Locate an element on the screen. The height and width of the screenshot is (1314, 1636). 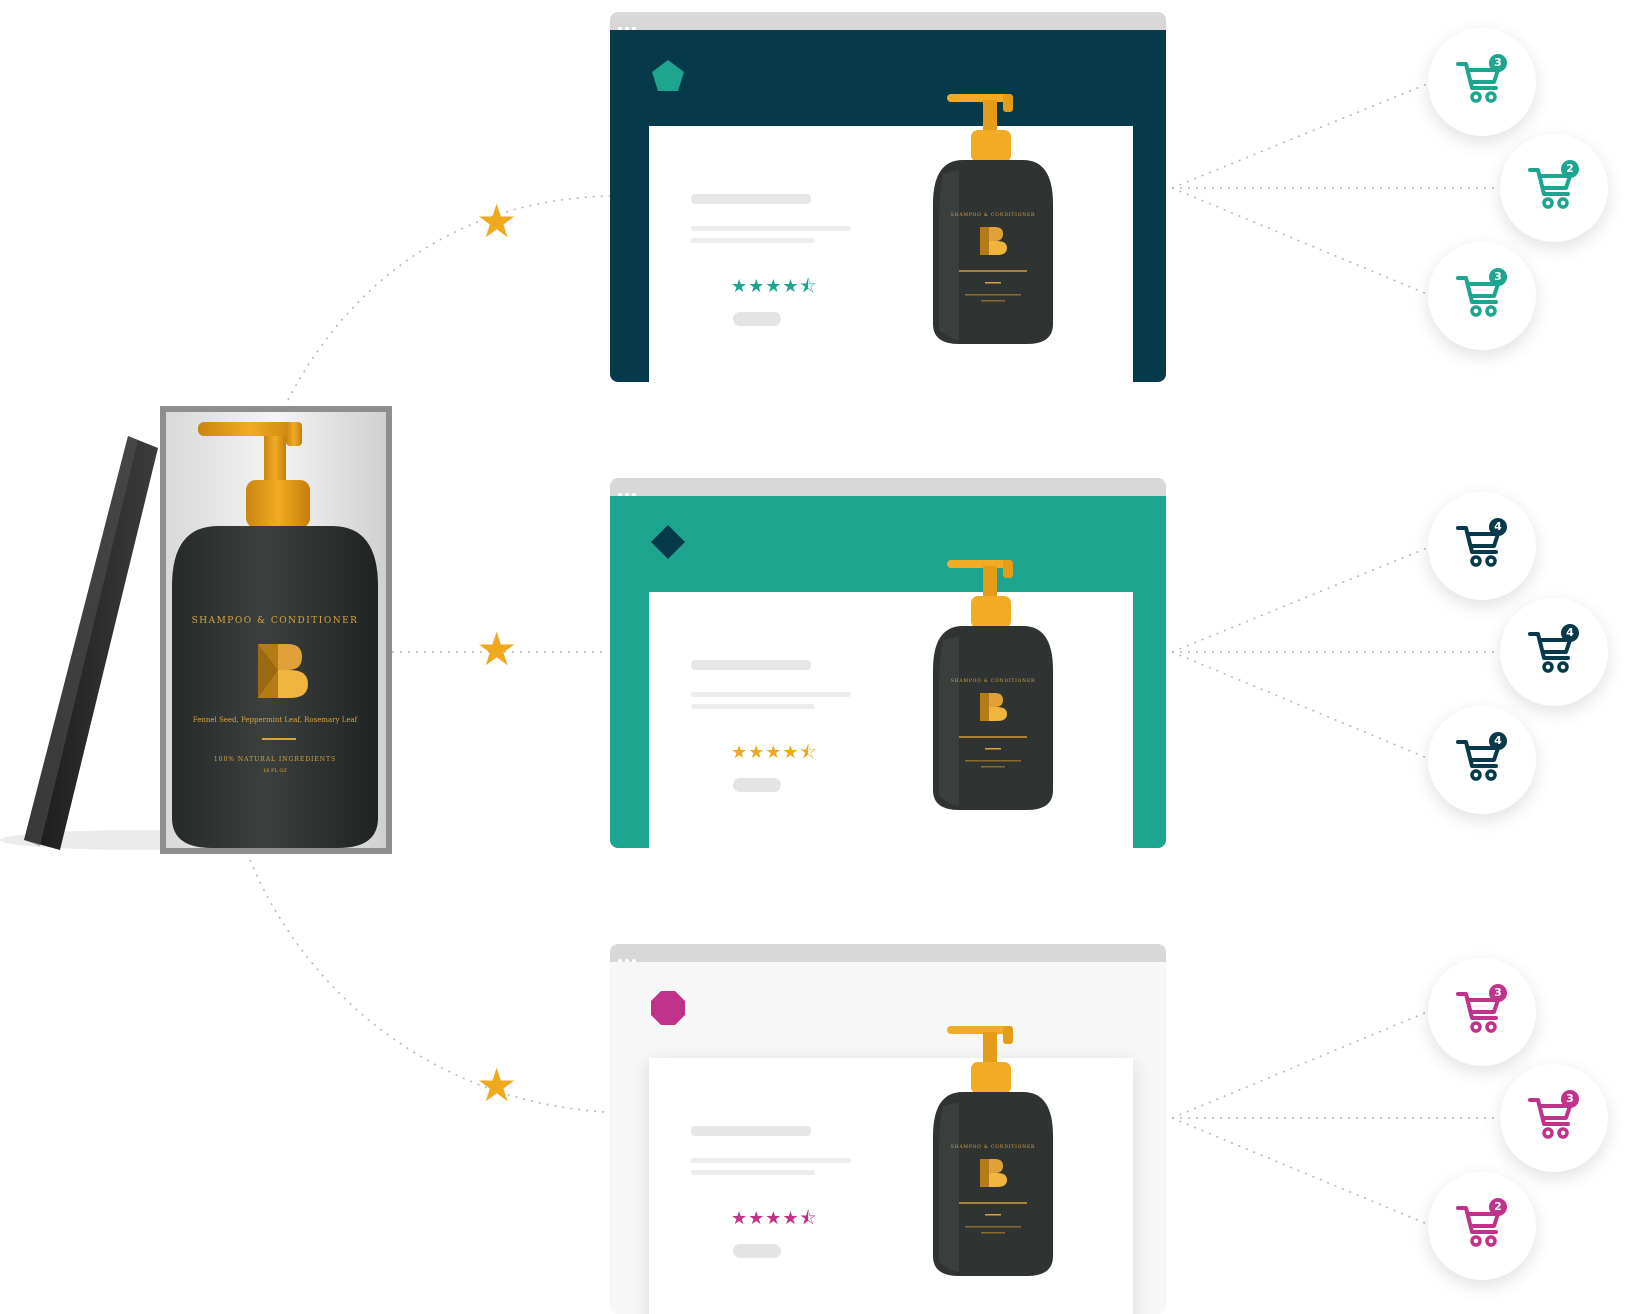
diamond-icon is located at coordinates (668, 542).